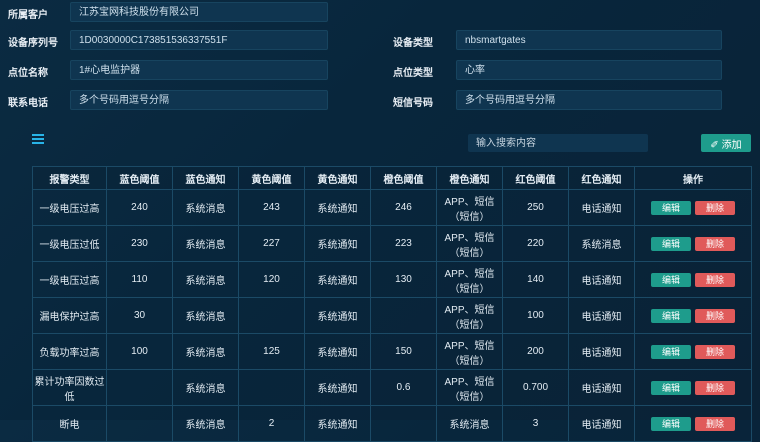 This screenshot has height=442, width=760. Describe the element at coordinates (271, 243) in the screenshot. I see `cell: 227` at that location.